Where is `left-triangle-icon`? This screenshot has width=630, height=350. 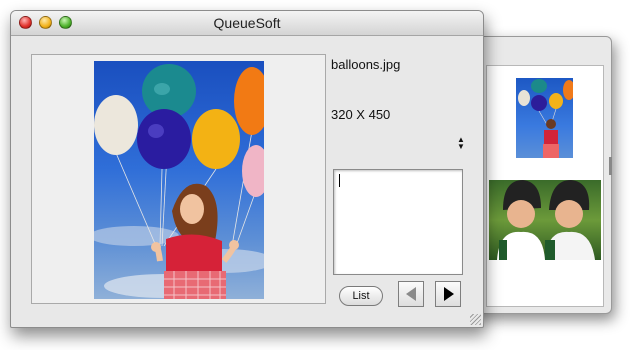
left-triangle-icon is located at coordinates (411, 294).